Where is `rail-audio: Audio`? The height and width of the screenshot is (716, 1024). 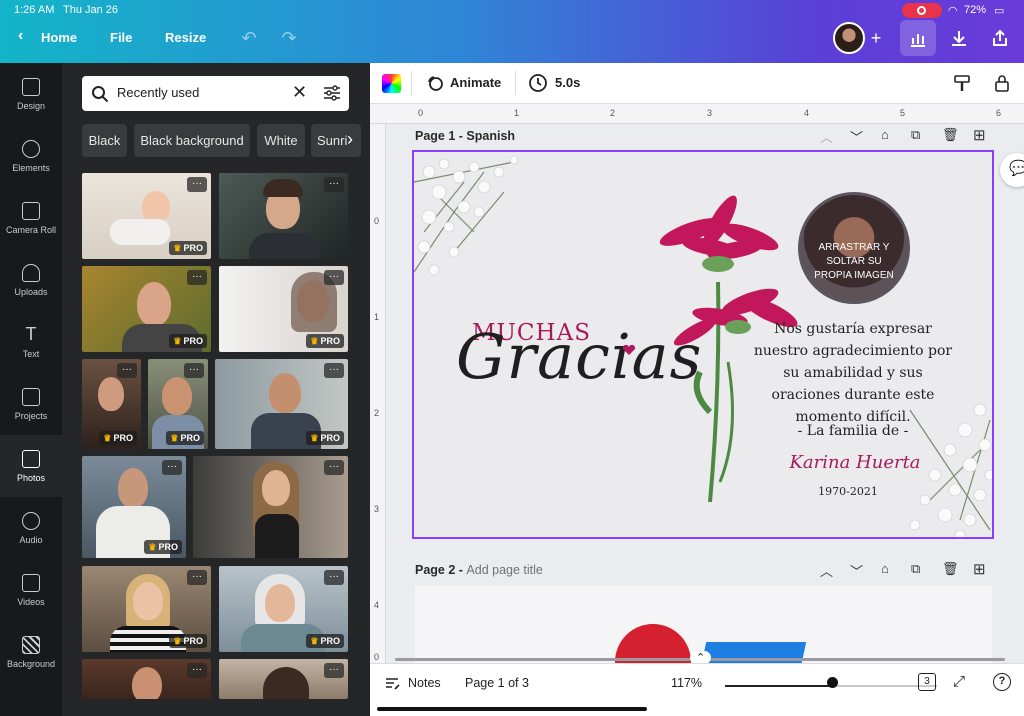
rail-audio: Audio is located at coordinates (31, 528).